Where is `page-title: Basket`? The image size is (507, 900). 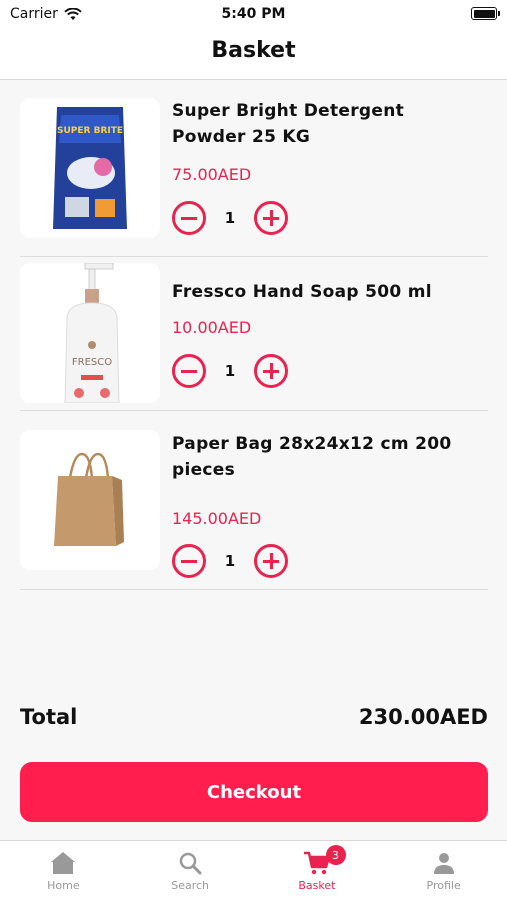
page-title: Basket is located at coordinates (253, 50).